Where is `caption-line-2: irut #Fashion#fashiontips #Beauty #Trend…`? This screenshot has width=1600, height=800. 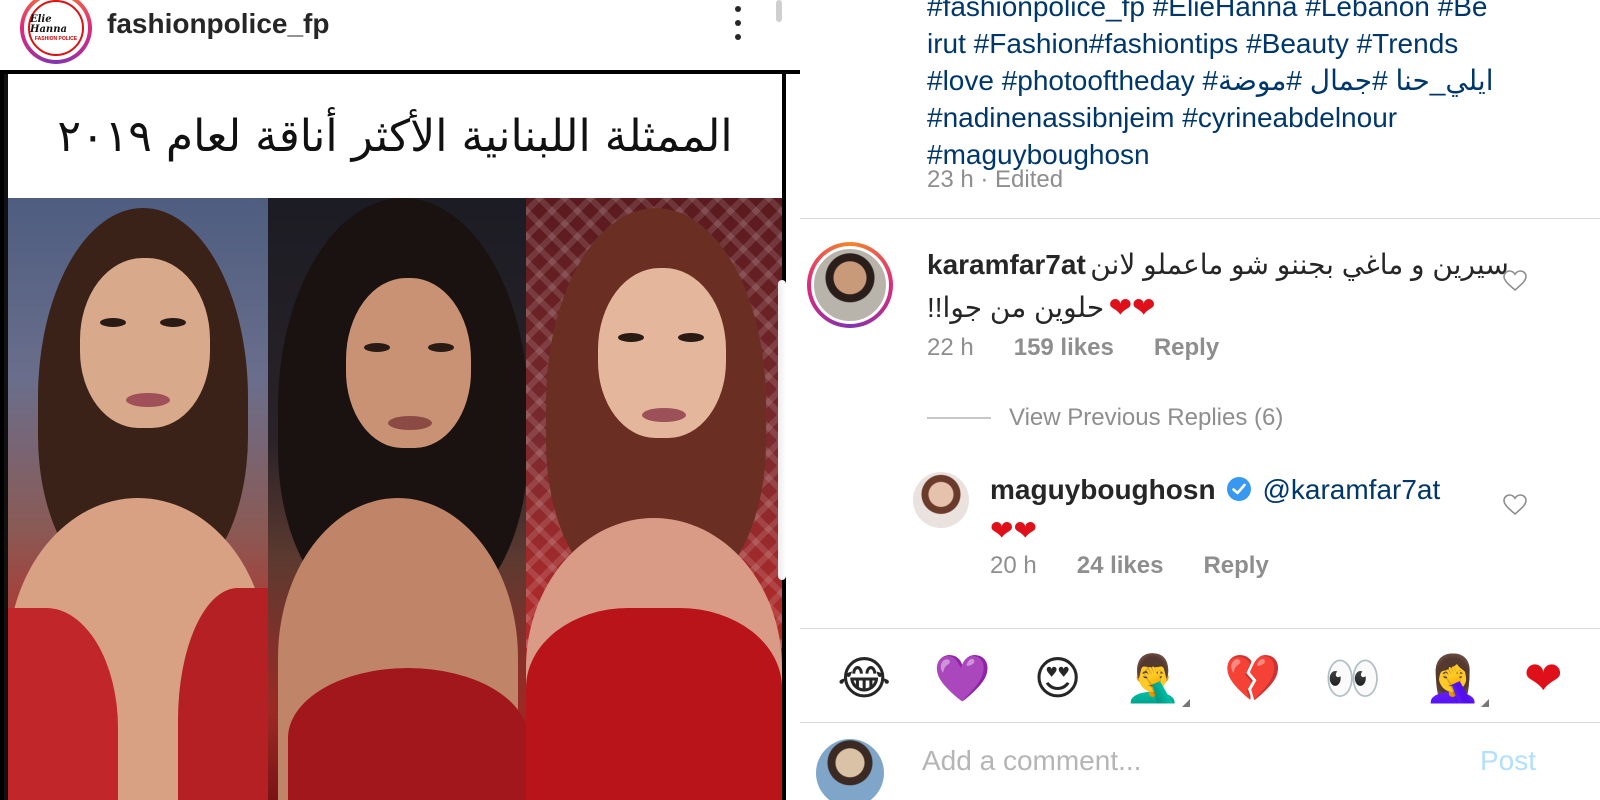 caption-line-2: irut #Fashion#fashiontips #Beauty #Trend… is located at coordinates (1247, 43).